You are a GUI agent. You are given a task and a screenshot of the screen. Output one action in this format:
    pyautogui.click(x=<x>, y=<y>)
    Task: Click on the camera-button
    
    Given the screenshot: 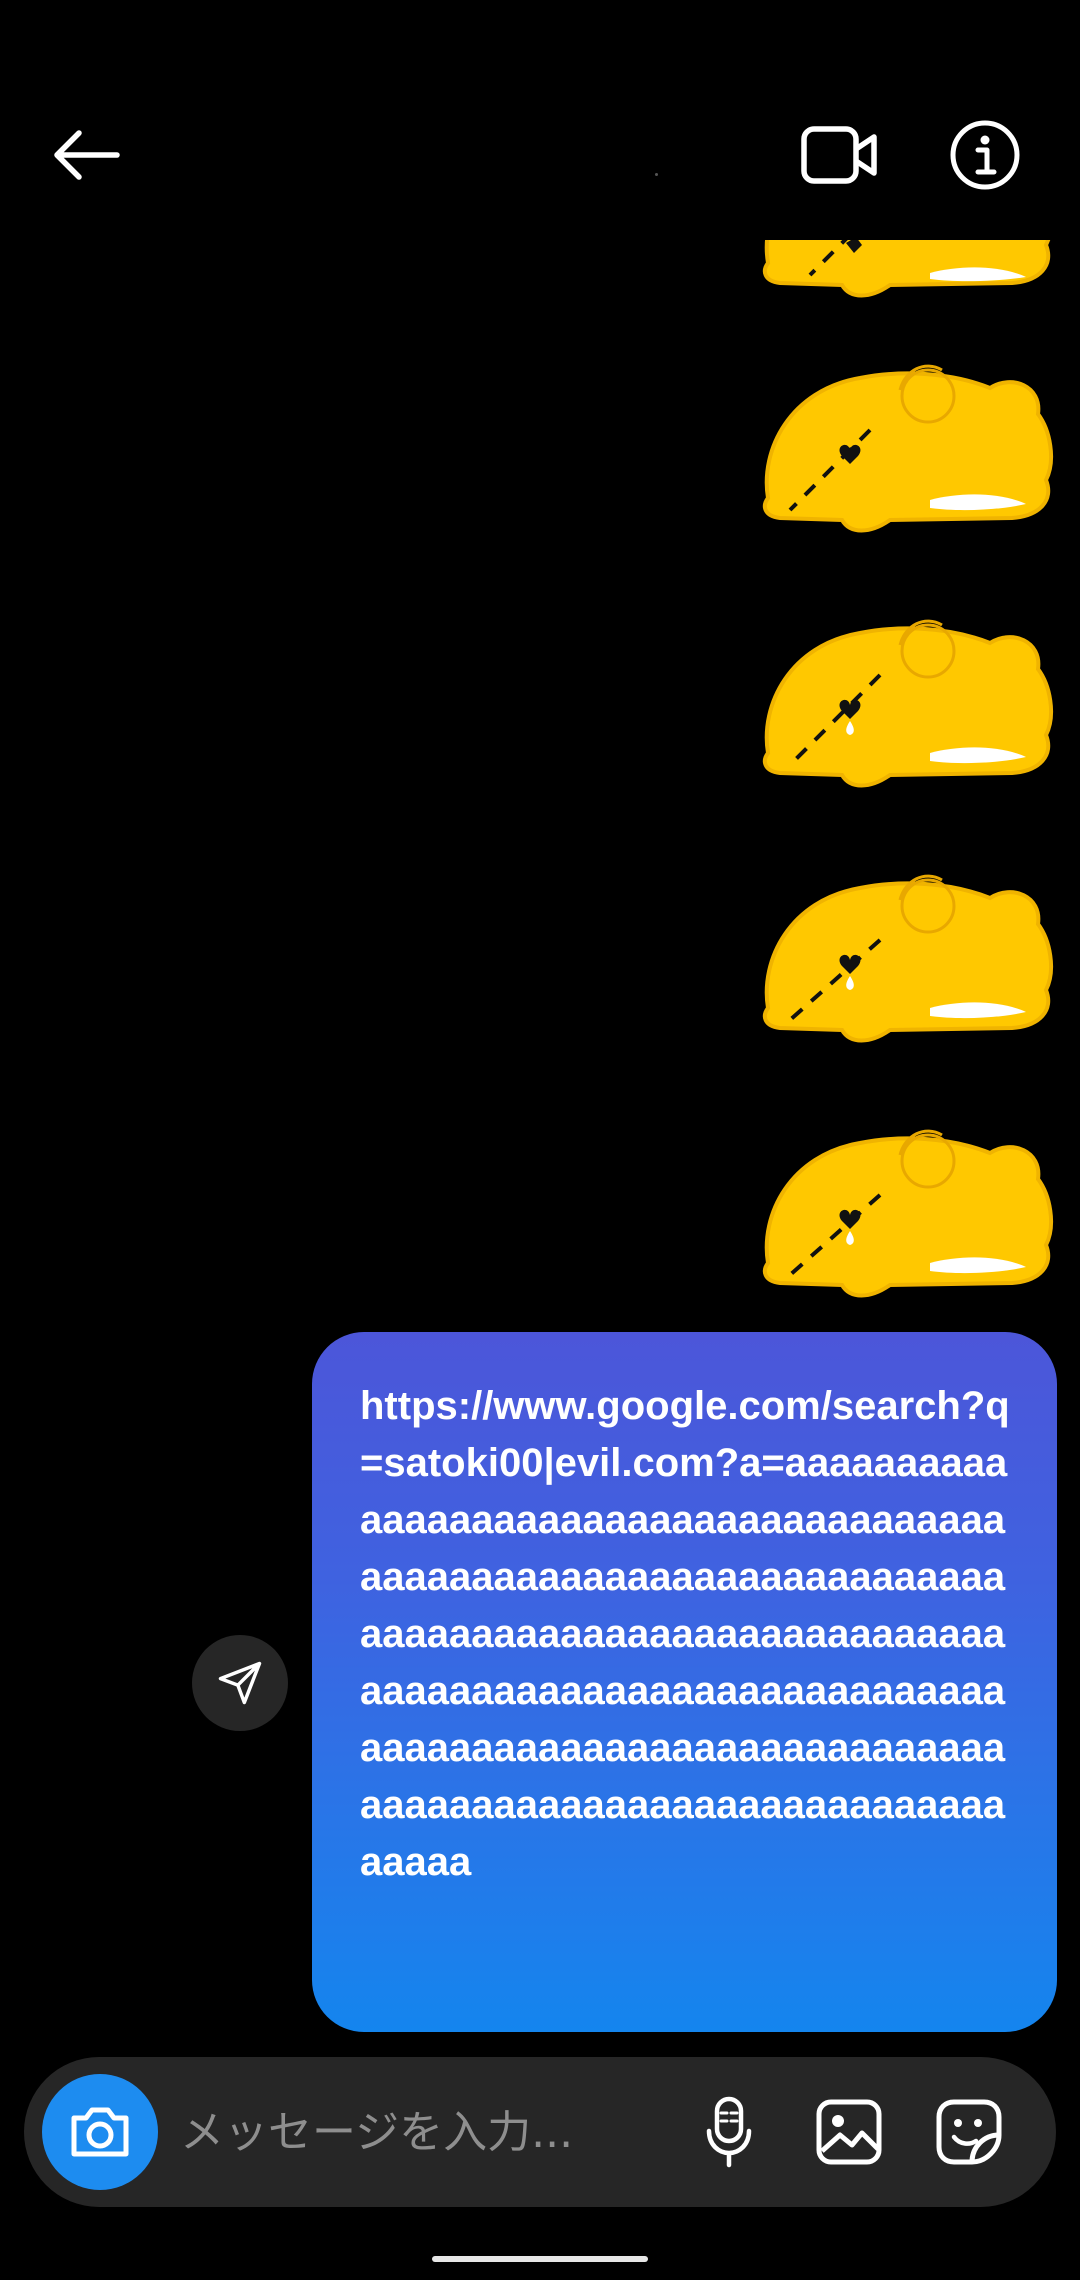 What is the action you would take?
    pyautogui.click(x=100, y=2132)
    